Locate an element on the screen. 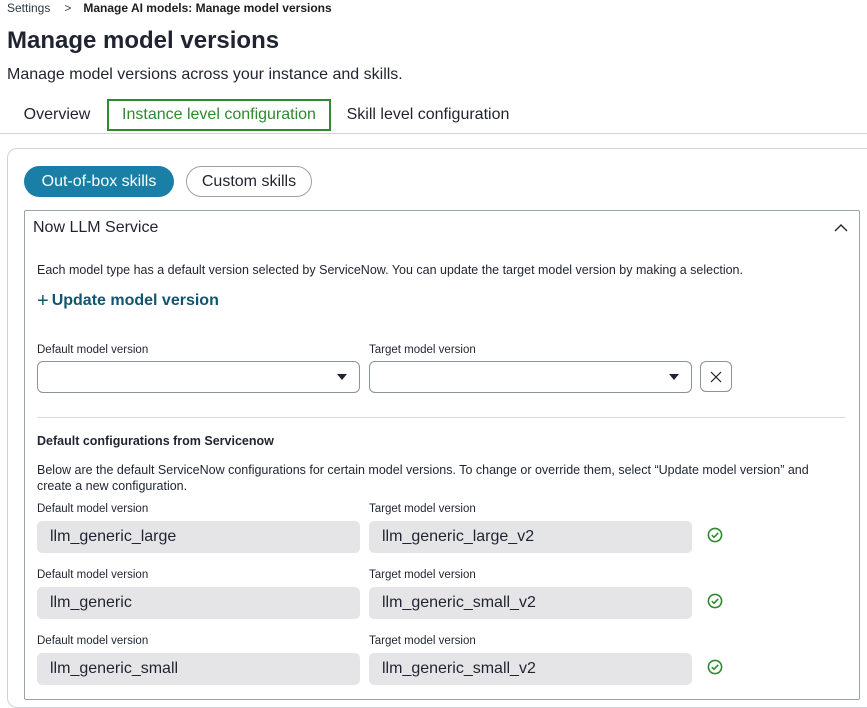 The width and height of the screenshot is (867, 708). clear-selection-button is located at coordinates (716, 376).